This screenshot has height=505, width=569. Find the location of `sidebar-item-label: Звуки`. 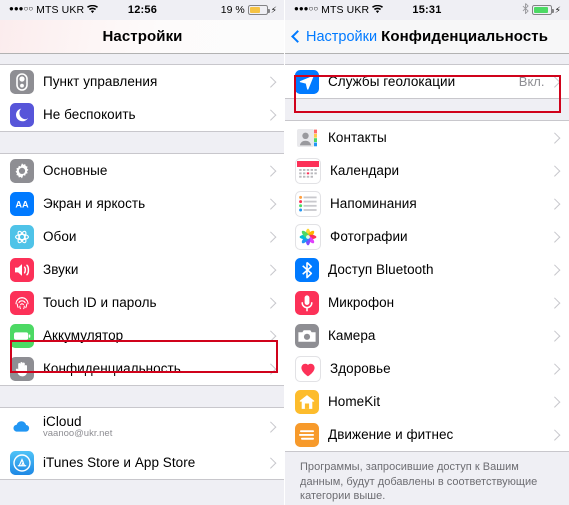

sidebar-item-label: Звуки is located at coordinates (61, 269).